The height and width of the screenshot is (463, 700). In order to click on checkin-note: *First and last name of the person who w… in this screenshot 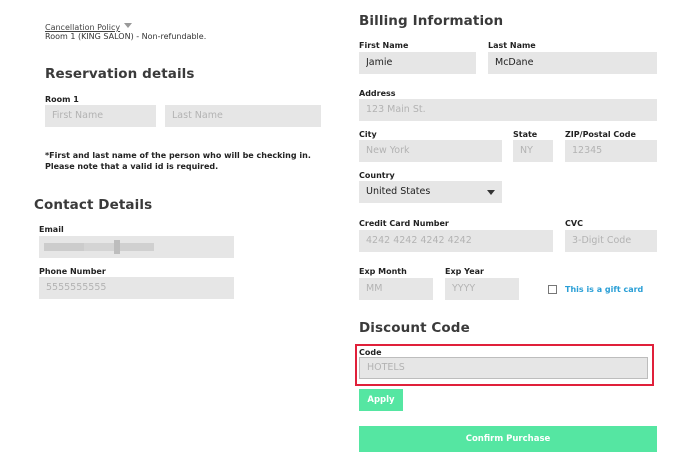, I will do `click(178, 161)`.